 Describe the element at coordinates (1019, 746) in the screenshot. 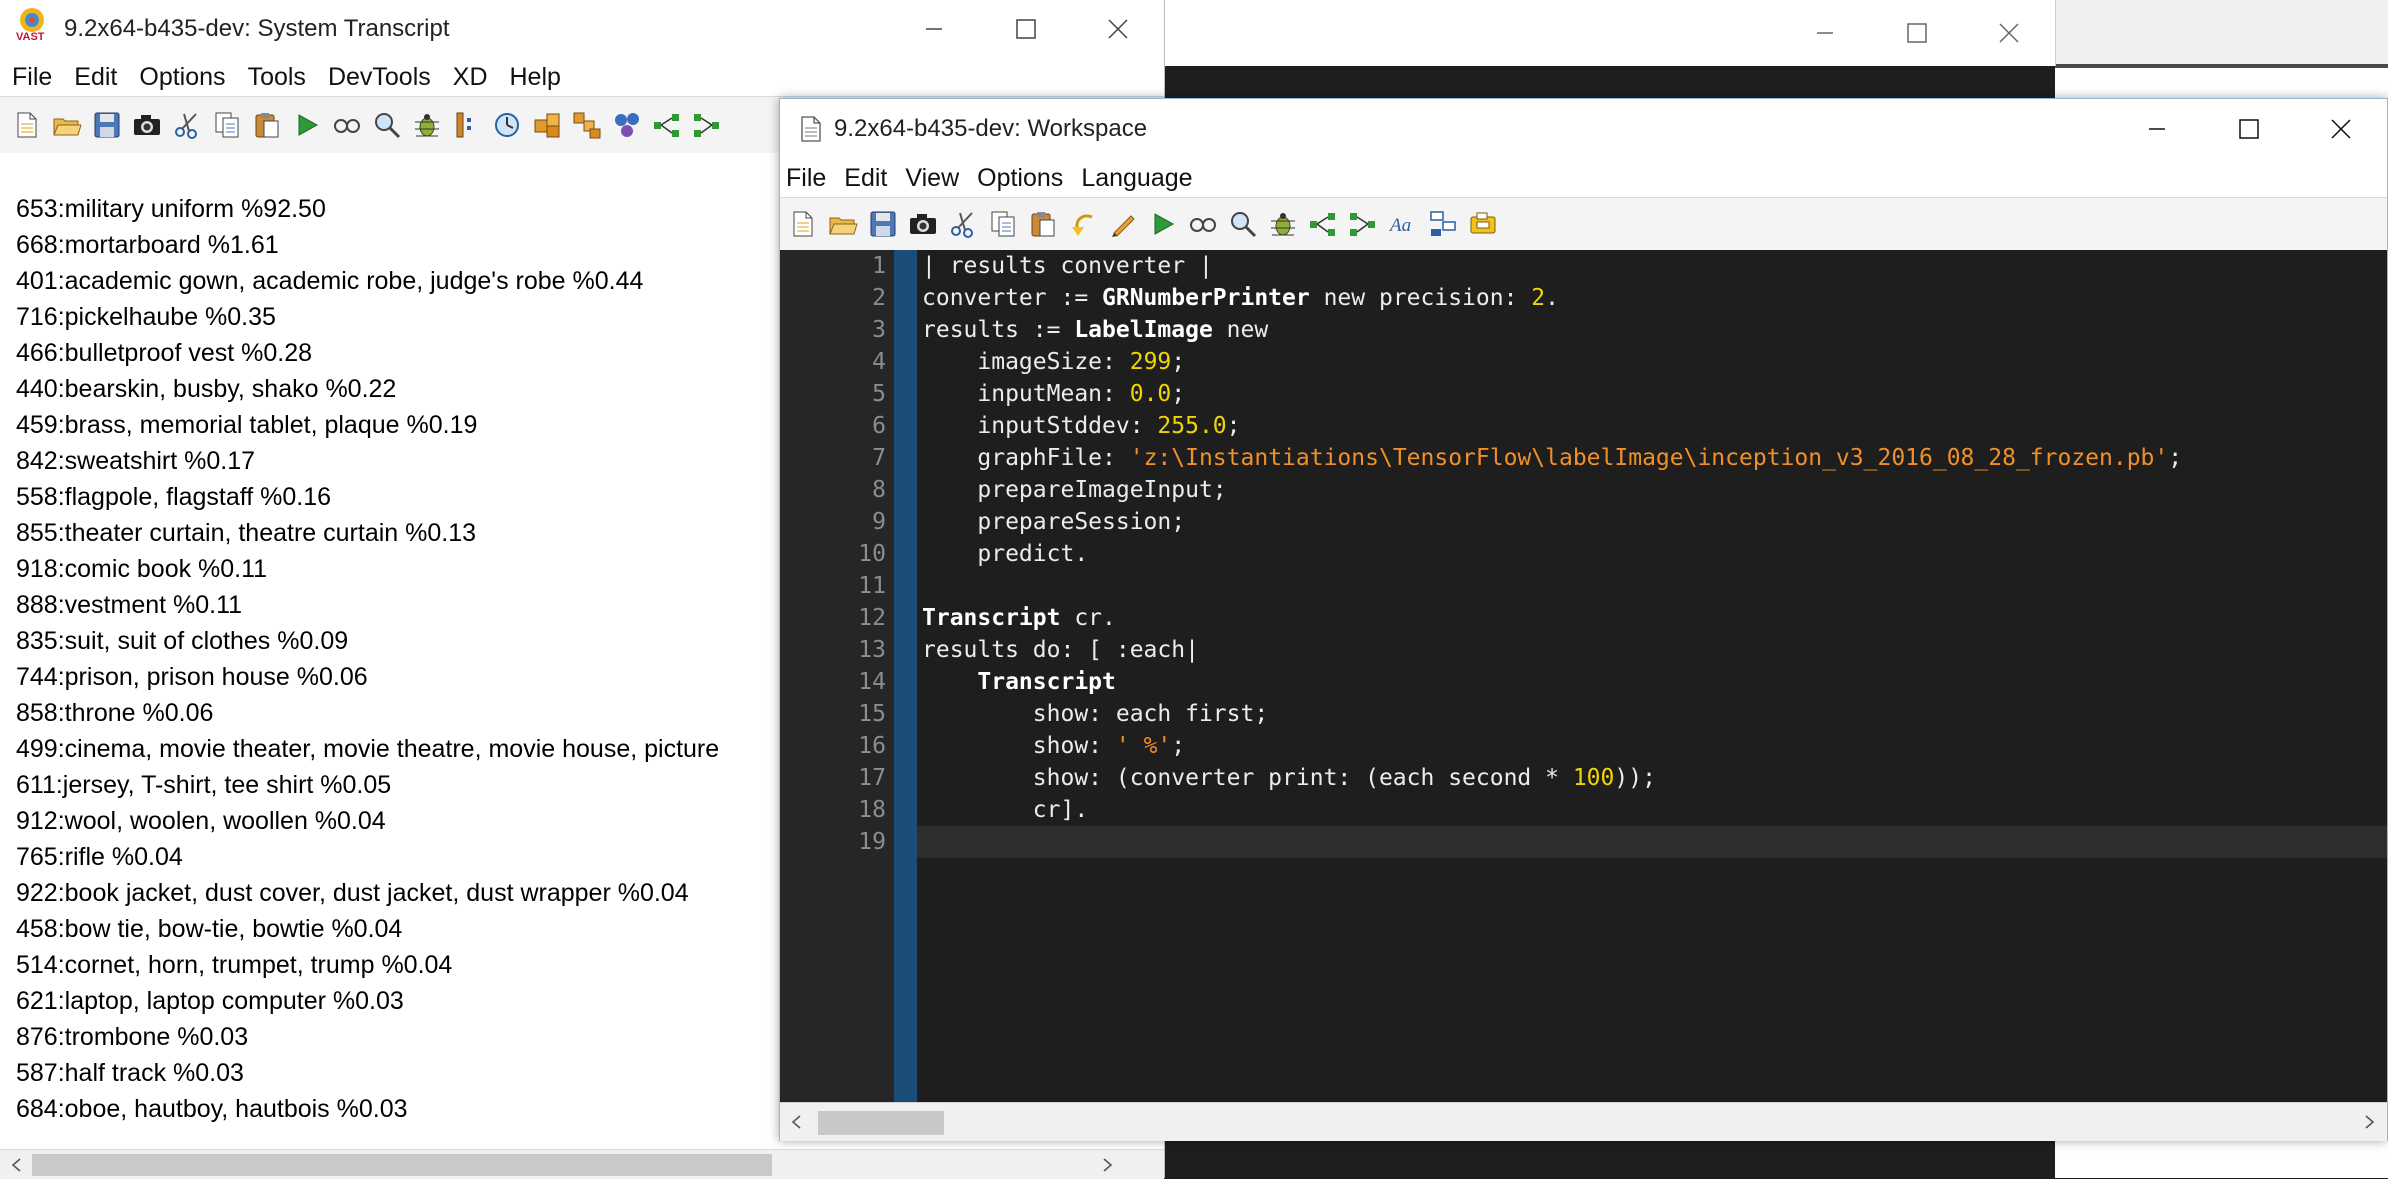

I see `code-token: show:` at that location.